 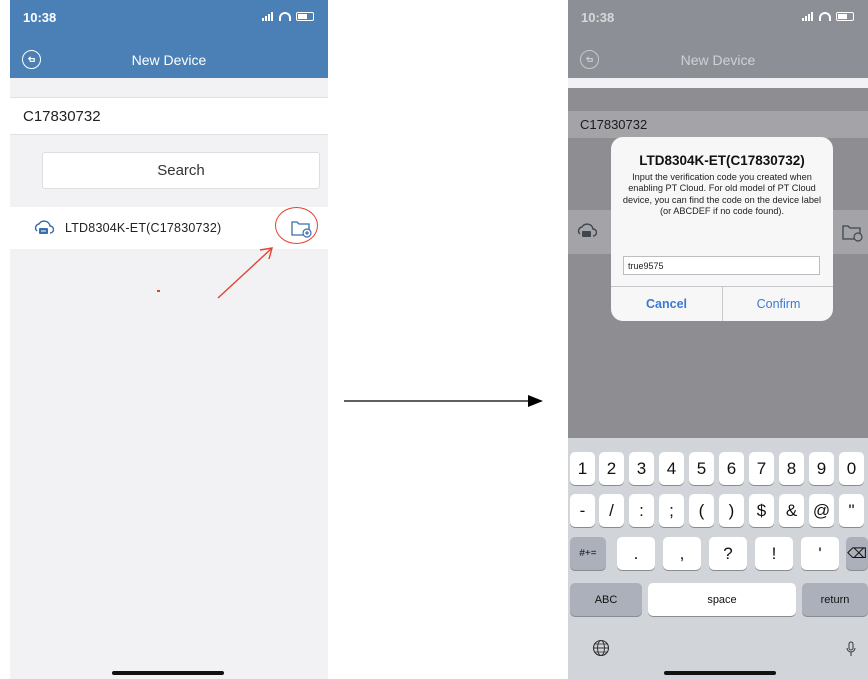 What do you see at coordinates (158, 291) in the screenshot?
I see `annotation-mark` at bounding box center [158, 291].